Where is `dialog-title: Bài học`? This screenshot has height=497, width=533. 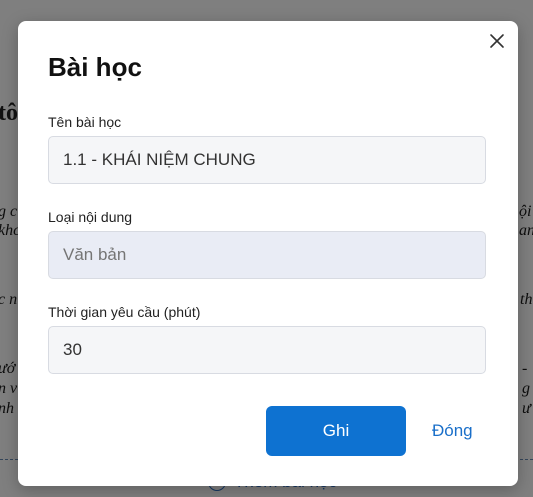
dialog-title: Bài học is located at coordinates (95, 67).